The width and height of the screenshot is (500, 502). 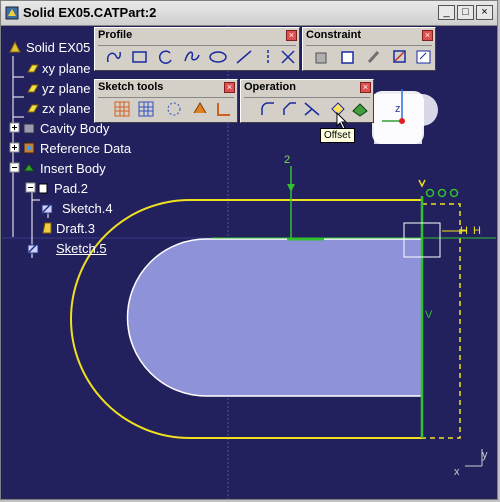 What do you see at coordinates (114, 57) in the screenshot?
I see `profile-icon` at bounding box center [114, 57].